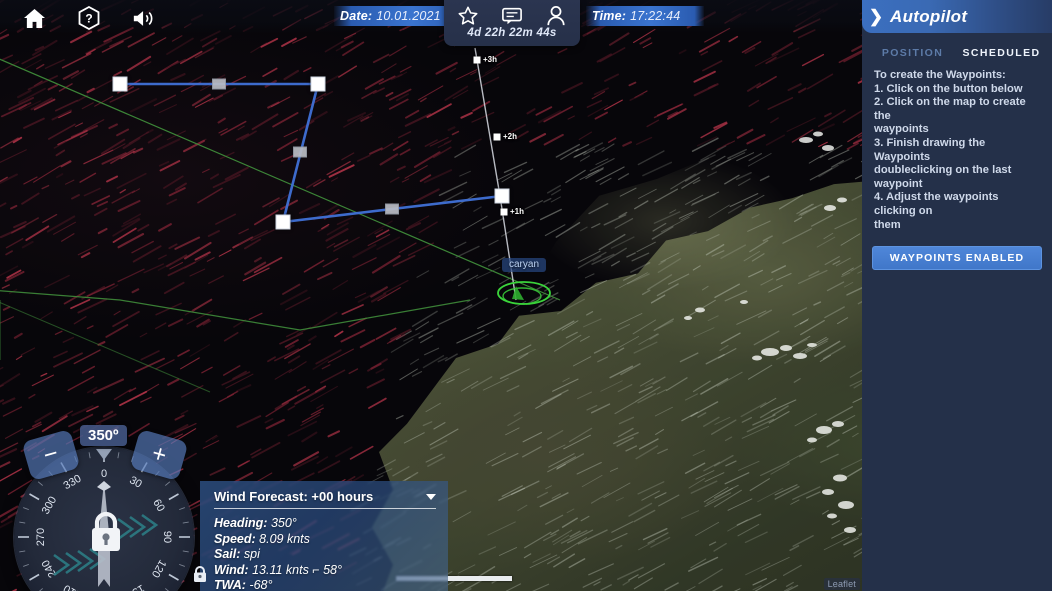 The image size is (1052, 591). I want to click on chevron-down-icon, so click(431, 496).